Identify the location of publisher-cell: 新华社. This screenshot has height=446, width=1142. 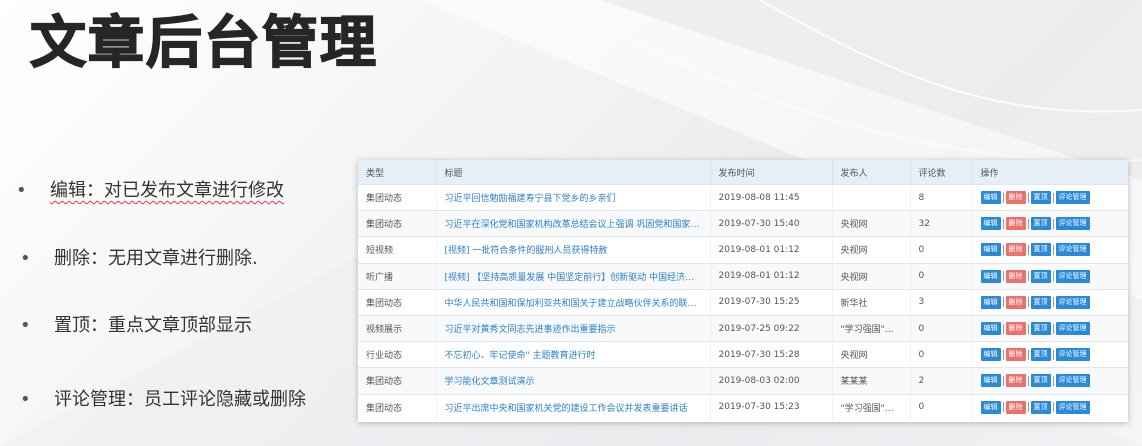
(871, 302).